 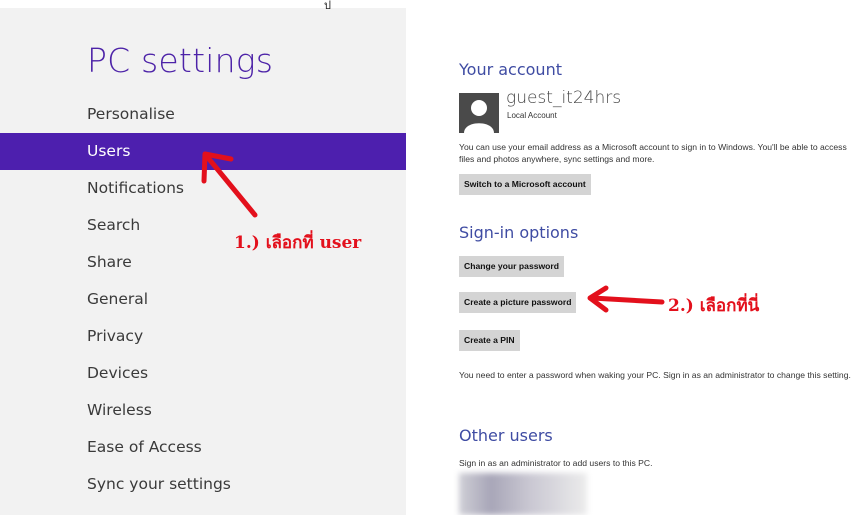 I want to click on nav-item-ease-of-access: Ease of Access, so click(x=203, y=447).